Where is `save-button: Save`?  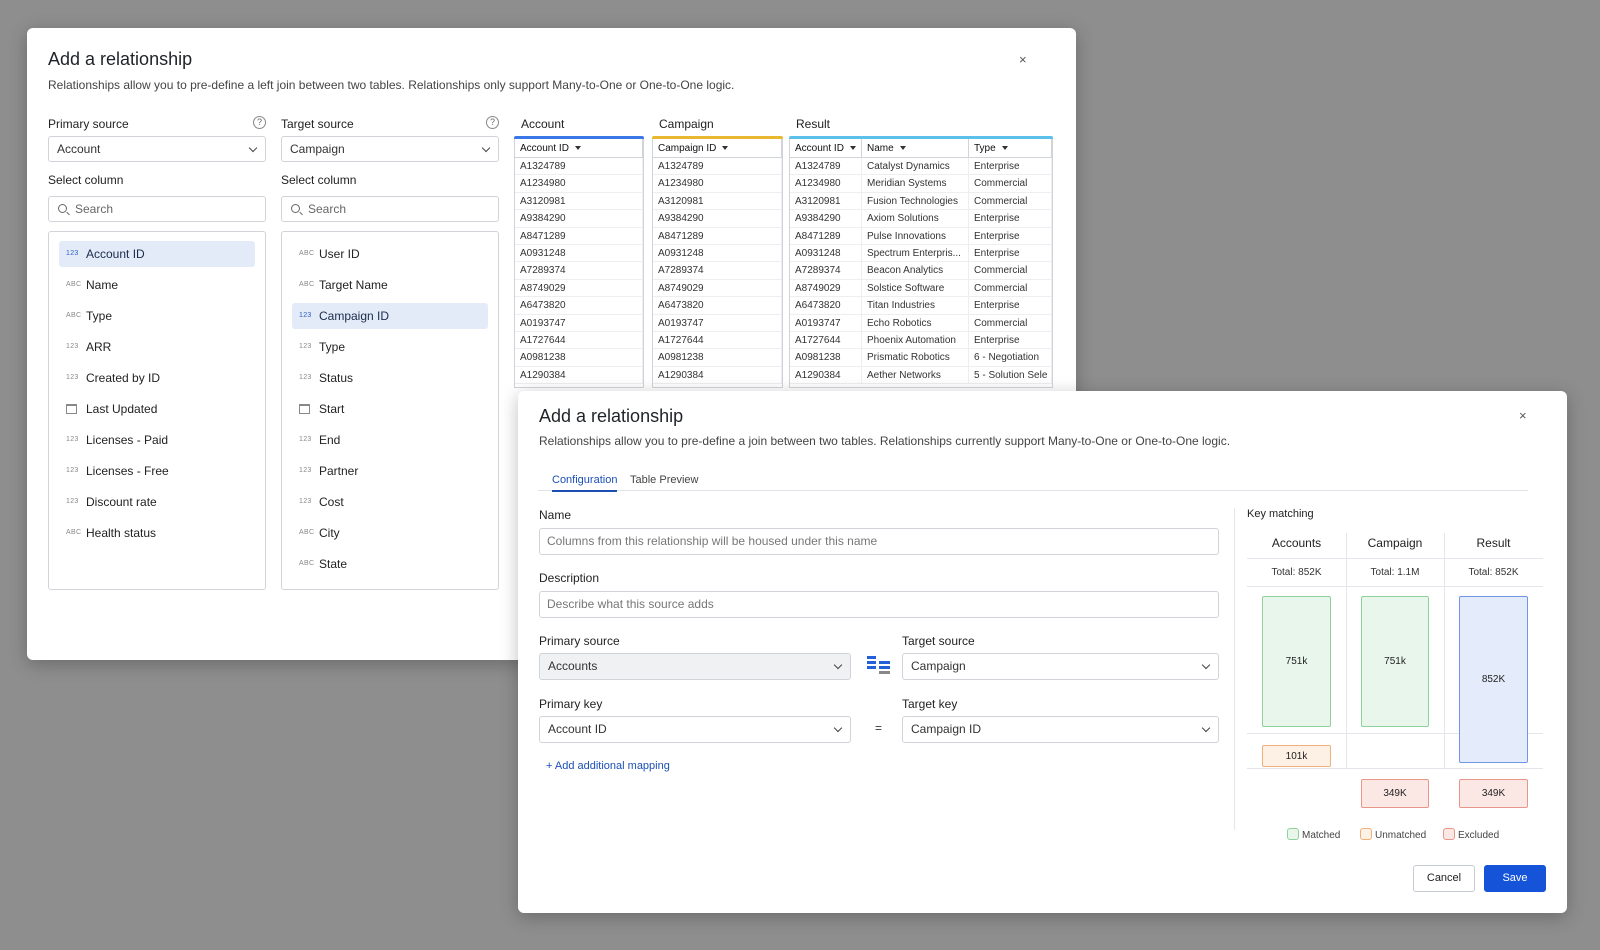
save-button: Save is located at coordinates (1515, 878).